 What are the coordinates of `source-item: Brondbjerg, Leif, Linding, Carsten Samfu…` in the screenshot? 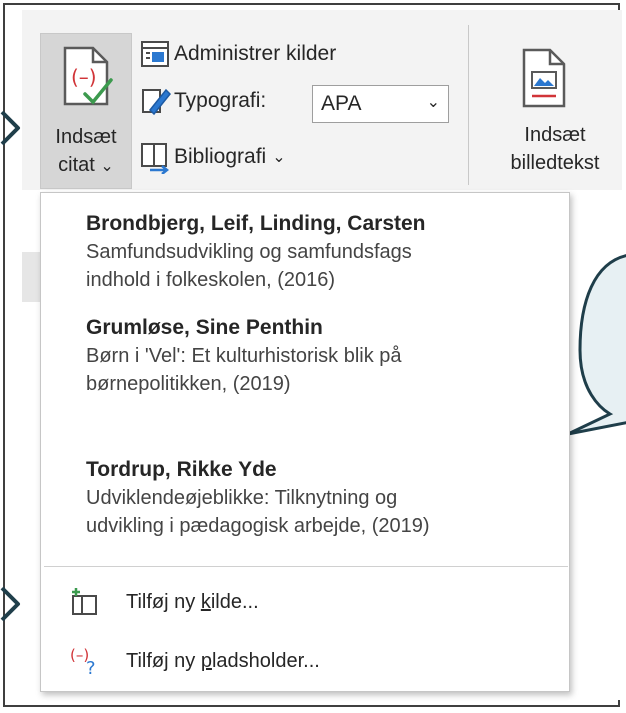 It's located at (306, 252).